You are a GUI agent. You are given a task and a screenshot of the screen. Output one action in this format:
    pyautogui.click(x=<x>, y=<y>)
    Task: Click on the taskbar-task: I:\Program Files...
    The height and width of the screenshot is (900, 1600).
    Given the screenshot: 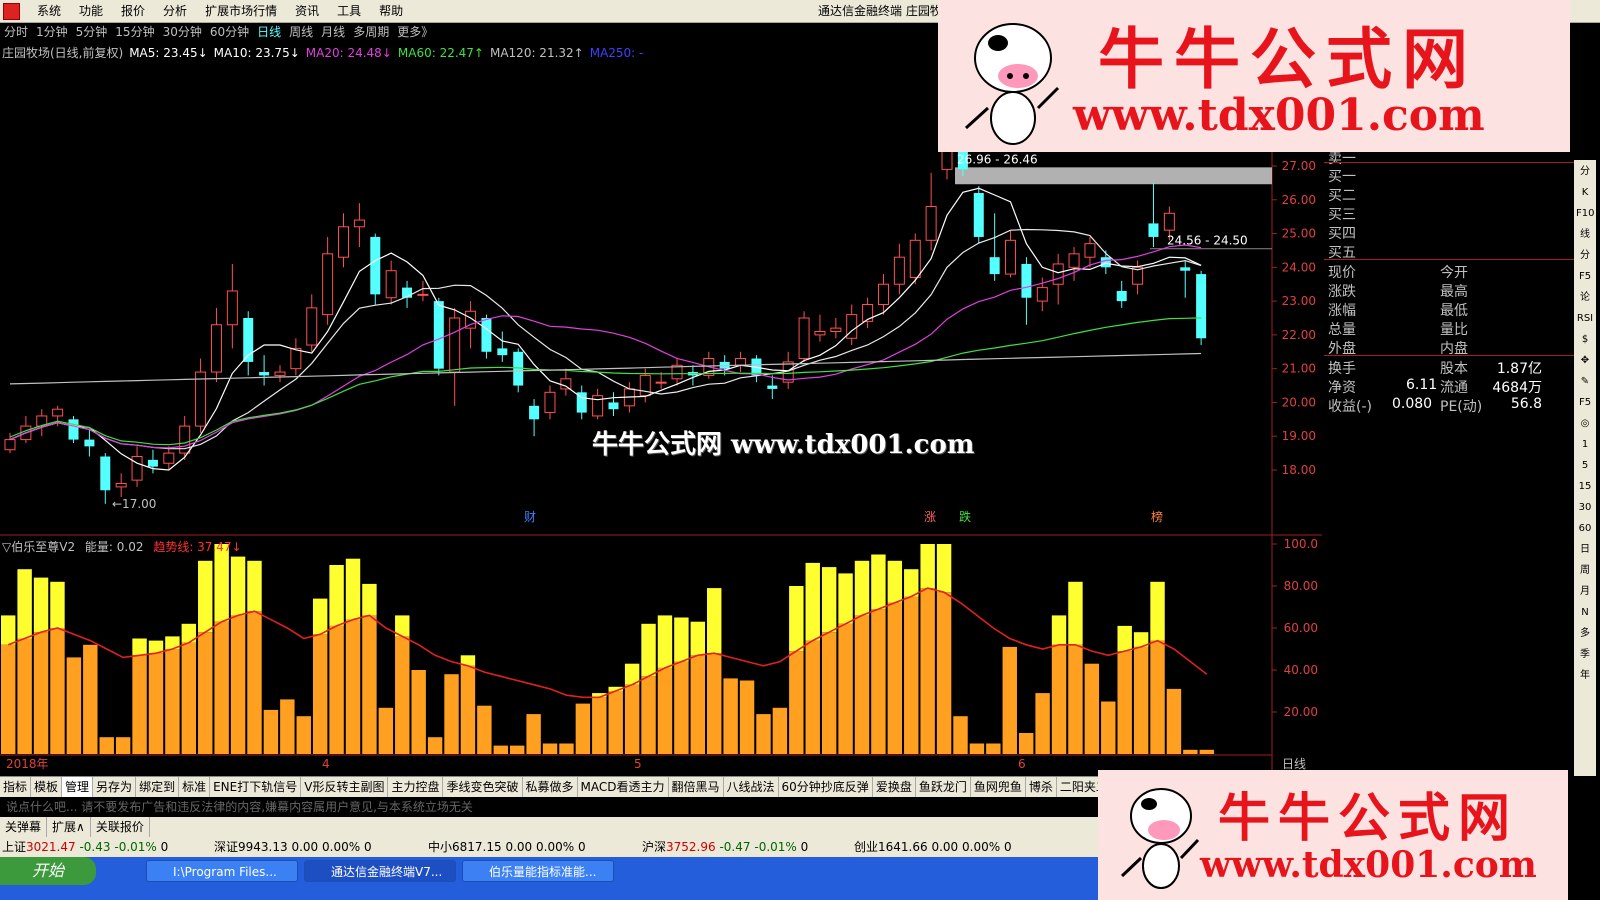 What is the action you would take?
    pyautogui.click(x=222, y=871)
    